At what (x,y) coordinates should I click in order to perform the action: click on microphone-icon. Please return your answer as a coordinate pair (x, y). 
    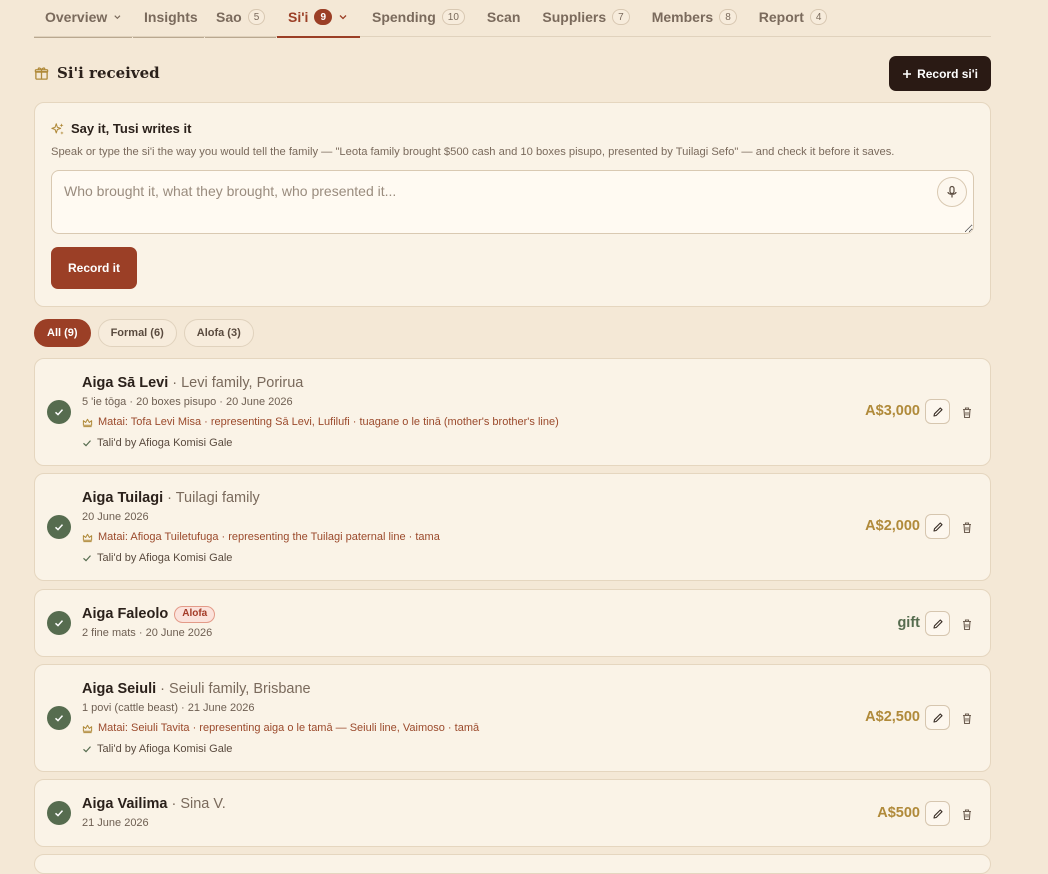
    Looking at the image, I should click on (952, 191).